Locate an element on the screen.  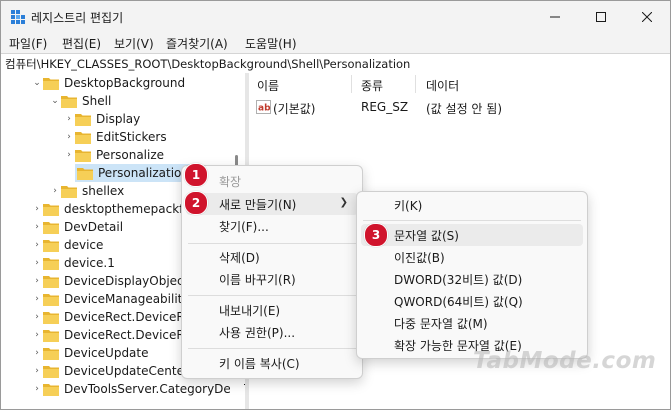
tree-item-label: DevDetail is located at coordinates (94, 227).